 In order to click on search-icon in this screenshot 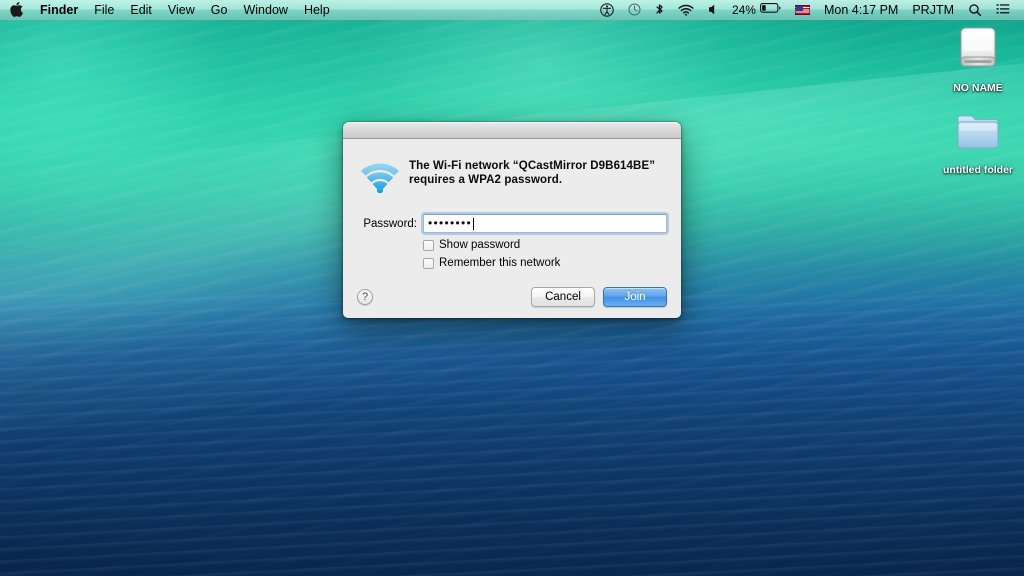, I will do `click(975, 10)`.